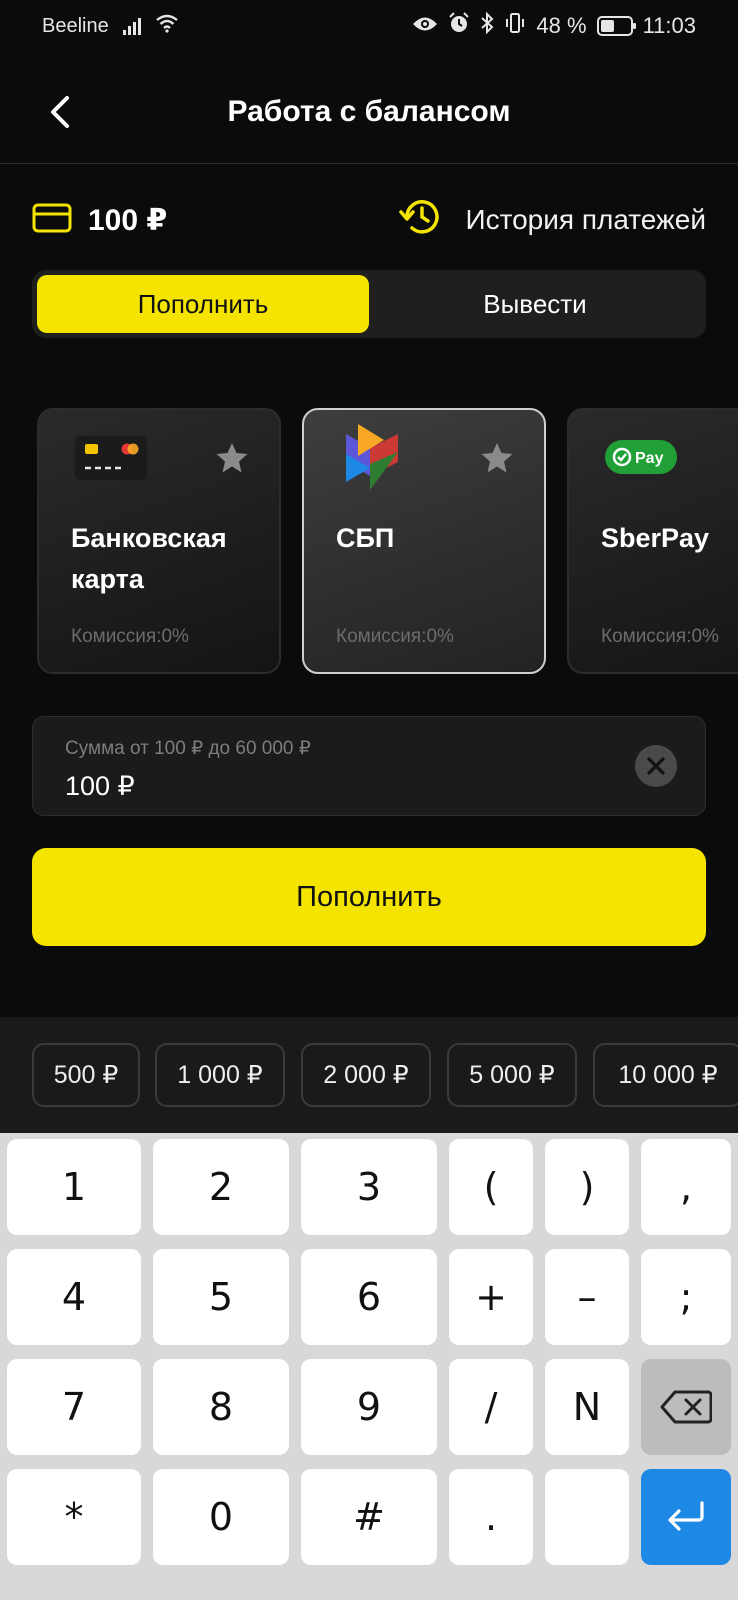  What do you see at coordinates (585, 219) in the screenshot?
I see `payment-history-label: История платежей` at bounding box center [585, 219].